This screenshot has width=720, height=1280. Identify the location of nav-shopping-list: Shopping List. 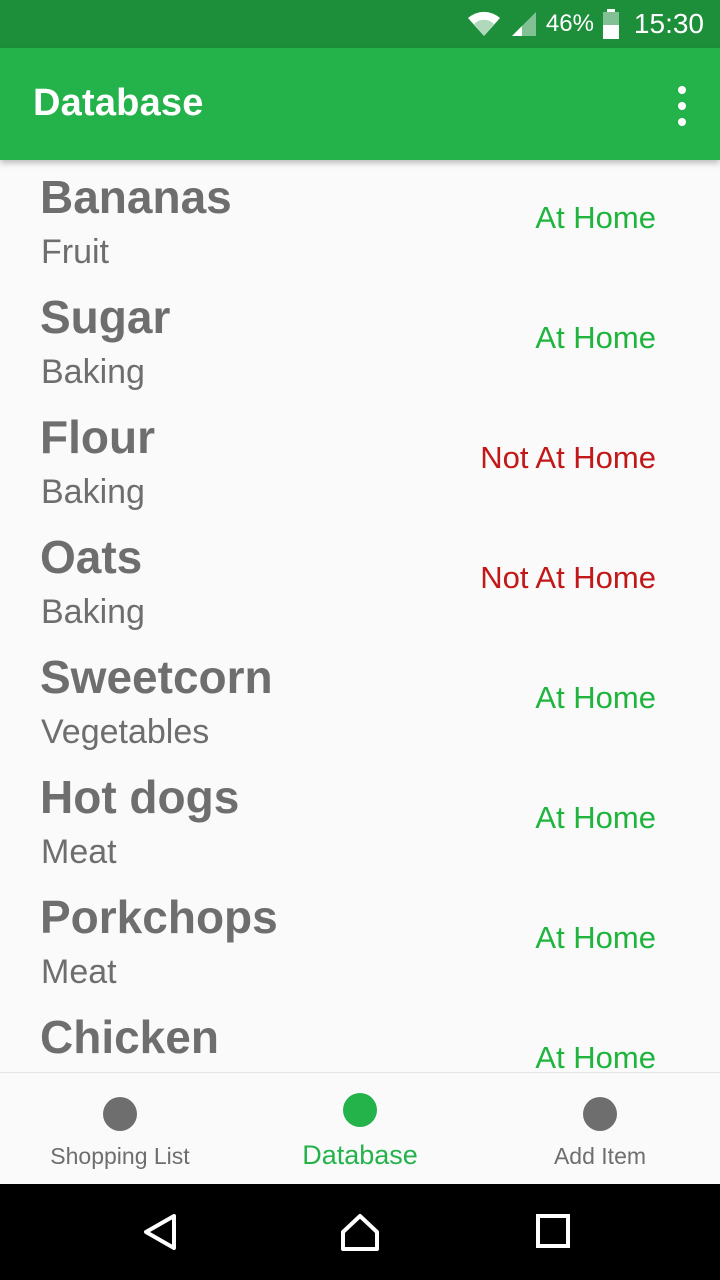
(120, 1129).